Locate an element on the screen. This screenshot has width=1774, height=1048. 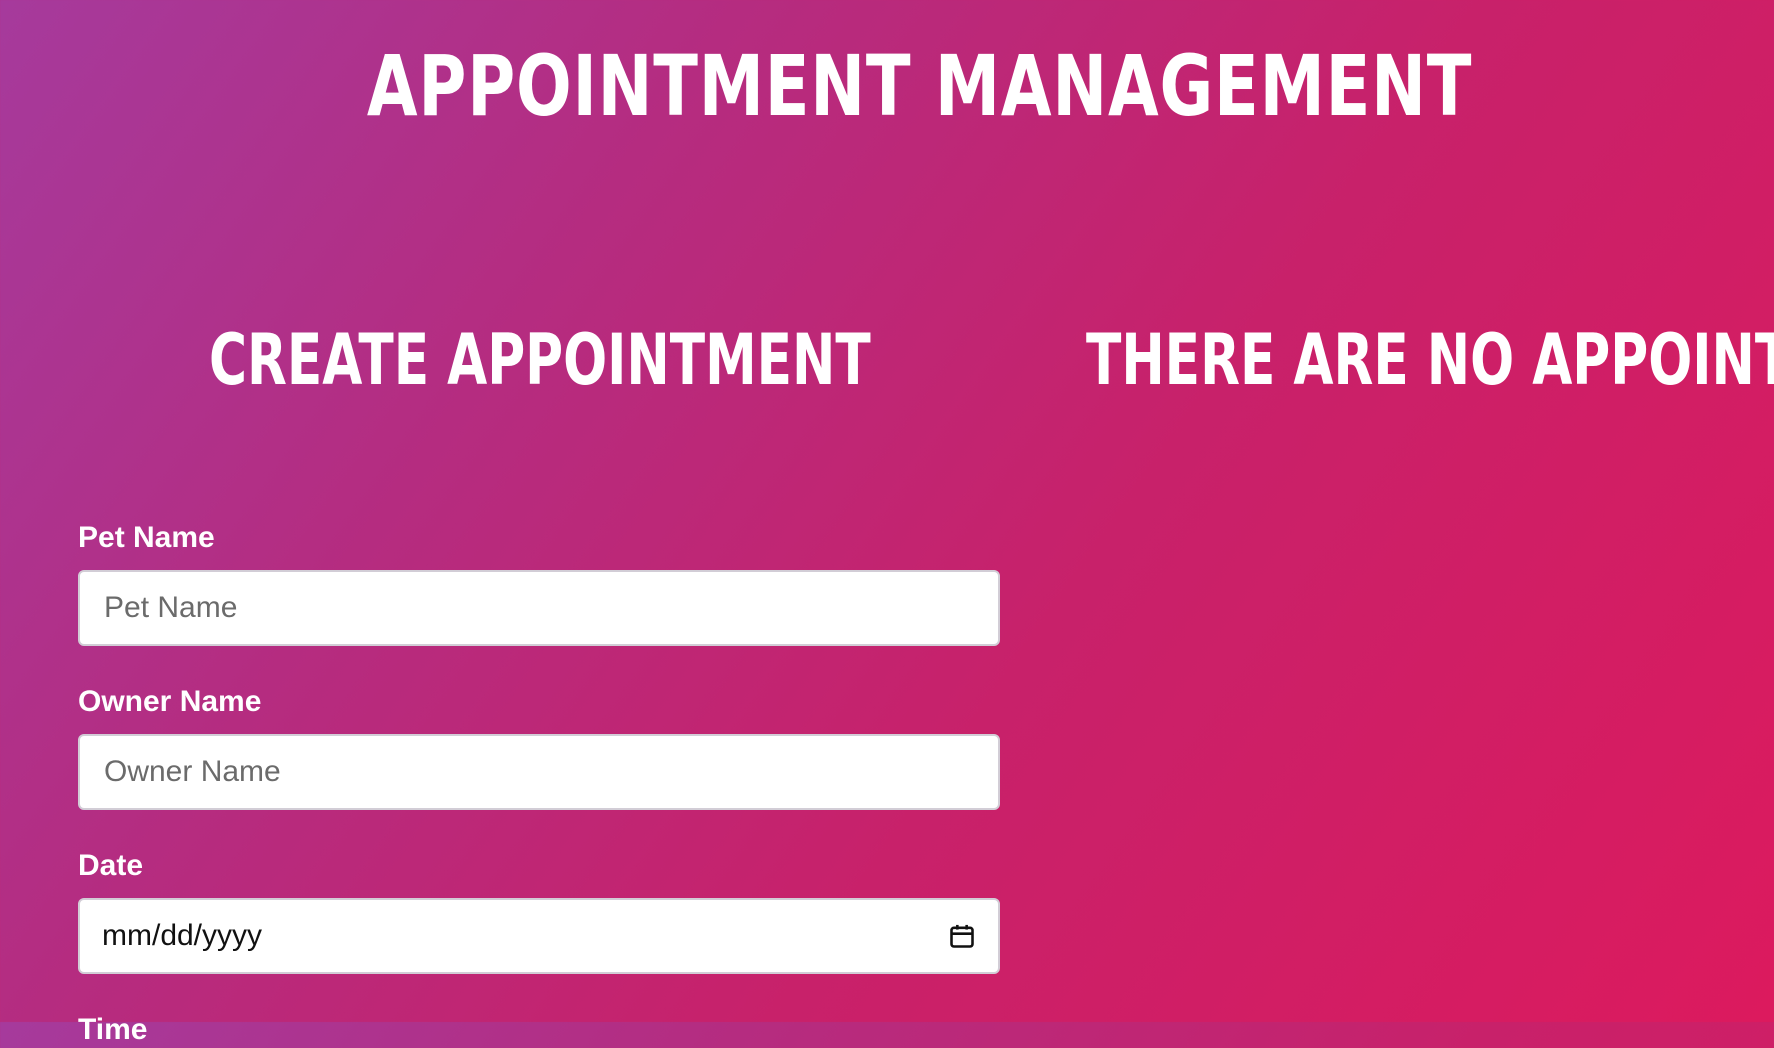
date-label: Date is located at coordinates (111, 865).